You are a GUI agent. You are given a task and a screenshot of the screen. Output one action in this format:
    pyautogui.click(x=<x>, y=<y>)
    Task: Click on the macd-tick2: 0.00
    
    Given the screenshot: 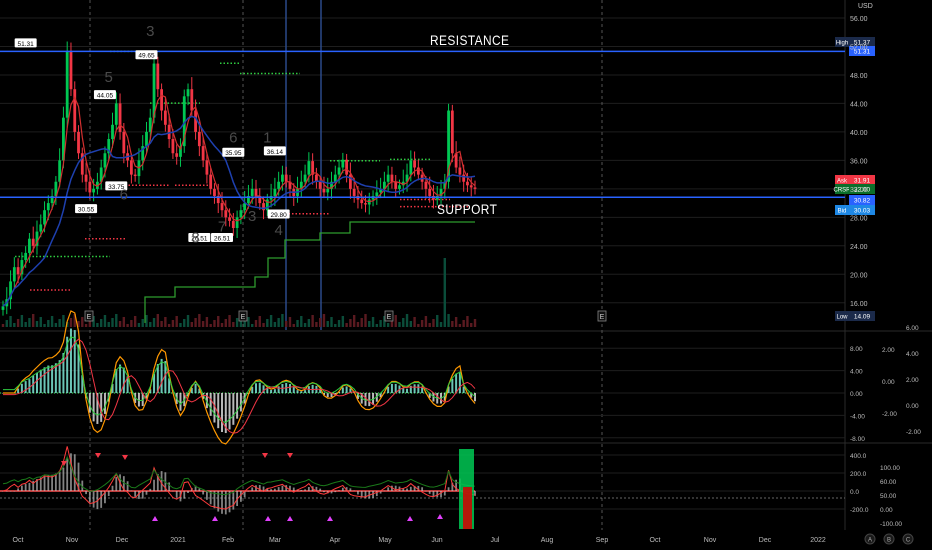 What is the action you would take?
    pyautogui.click(x=888, y=382)
    